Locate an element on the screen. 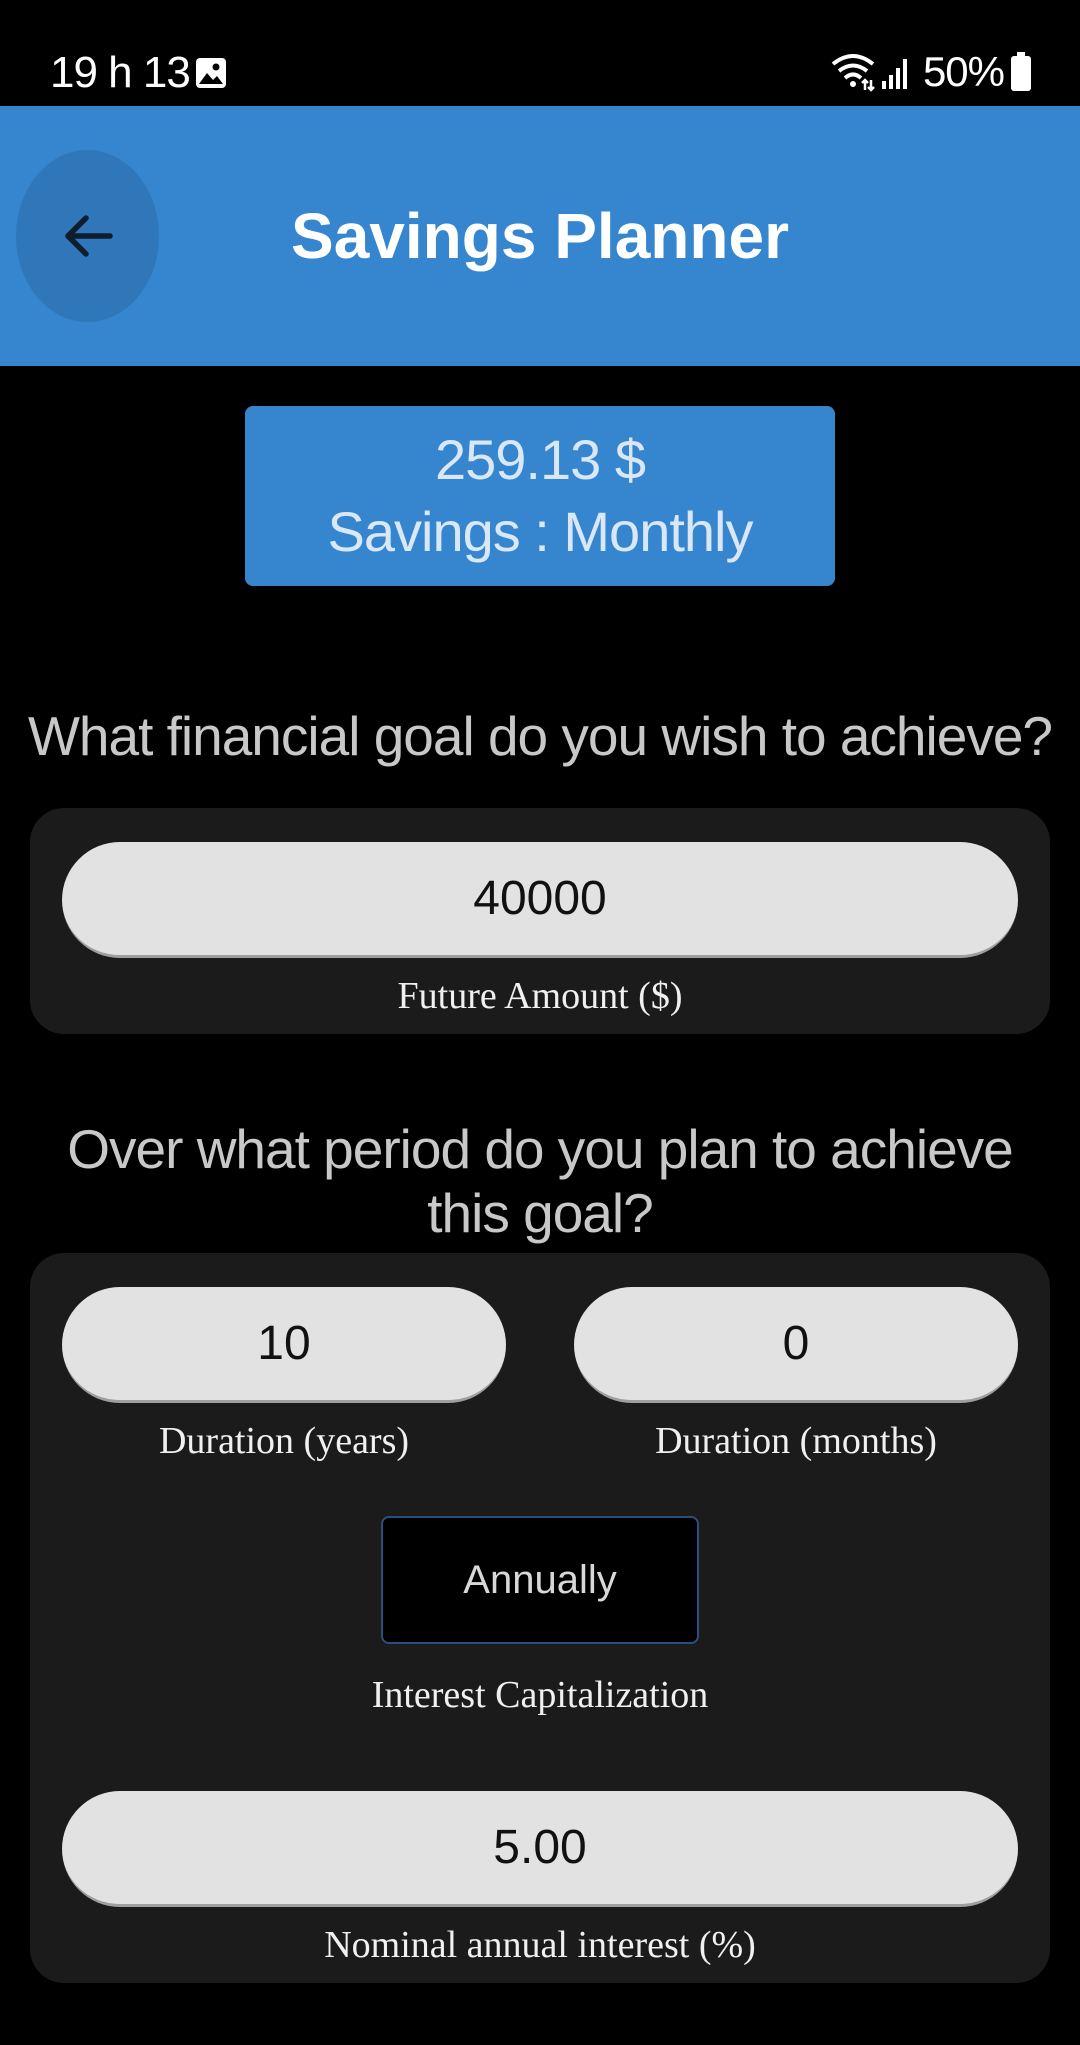 Image resolution: width=1080 pixels, height=2045 pixels. future-amount-label: Future Amount ($) is located at coordinates (540, 996).